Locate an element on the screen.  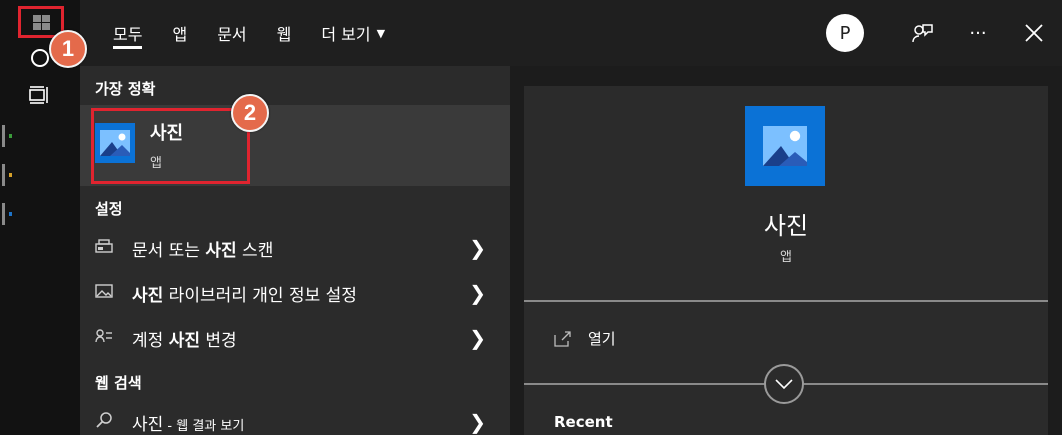
close-button is located at coordinates (1034, 33).